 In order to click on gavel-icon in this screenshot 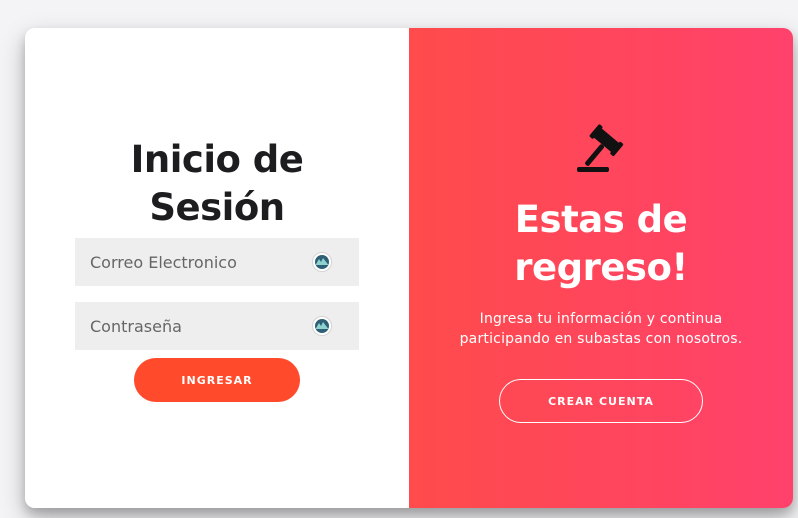, I will do `click(600, 148)`.